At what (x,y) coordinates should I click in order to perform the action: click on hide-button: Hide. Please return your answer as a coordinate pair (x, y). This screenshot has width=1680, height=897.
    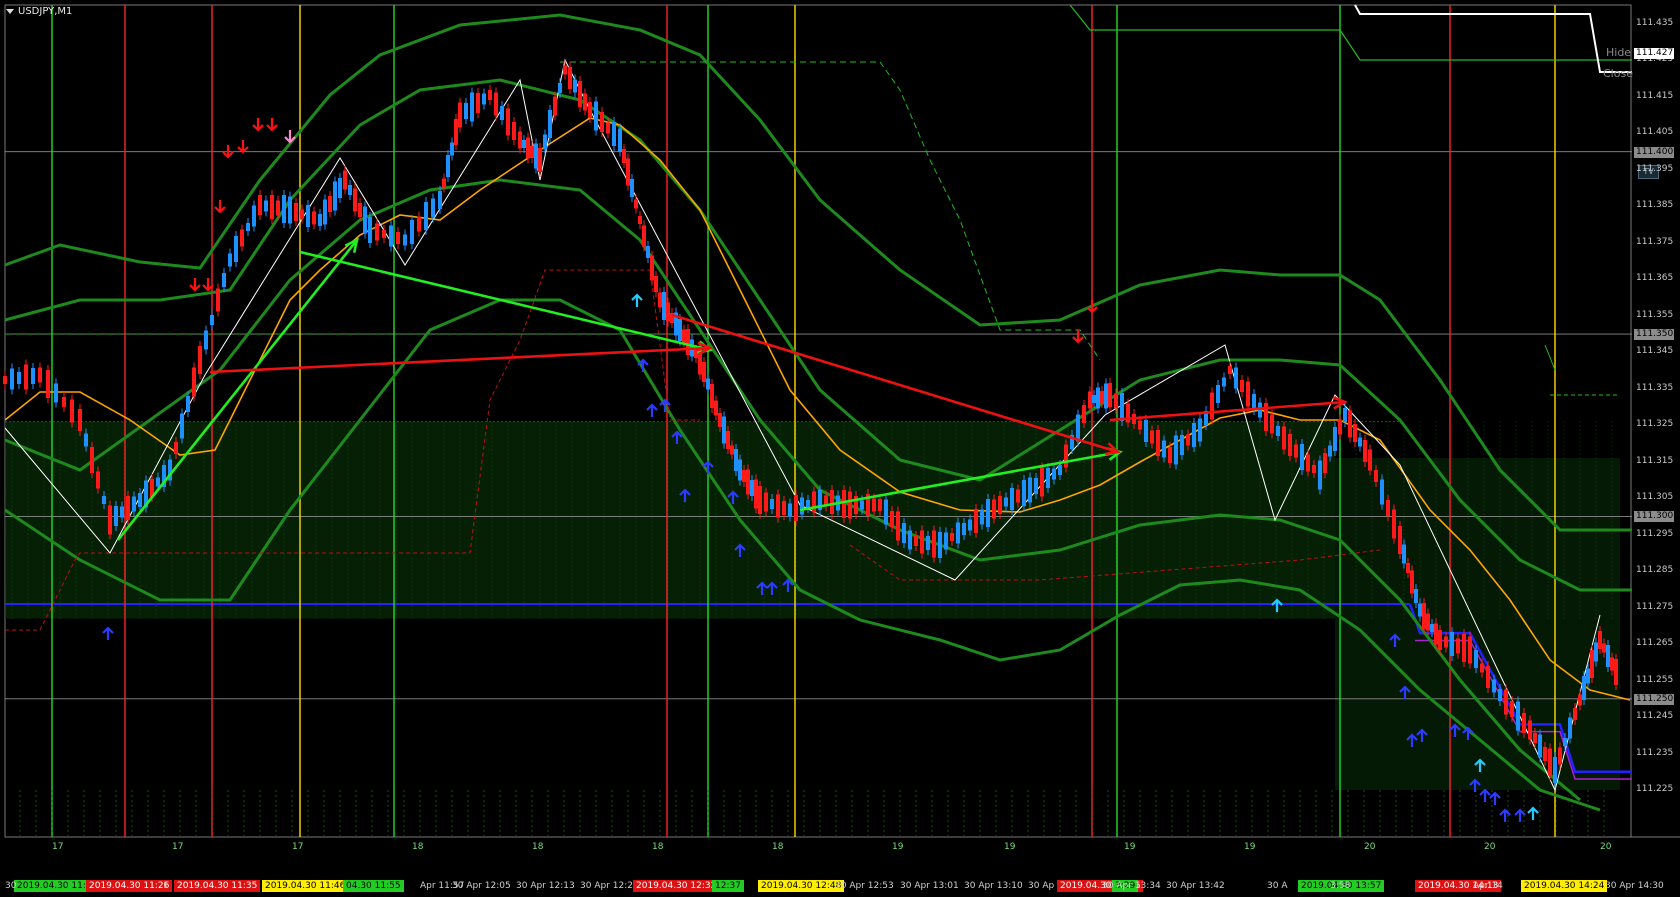
    Looking at the image, I should click on (1618, 52).